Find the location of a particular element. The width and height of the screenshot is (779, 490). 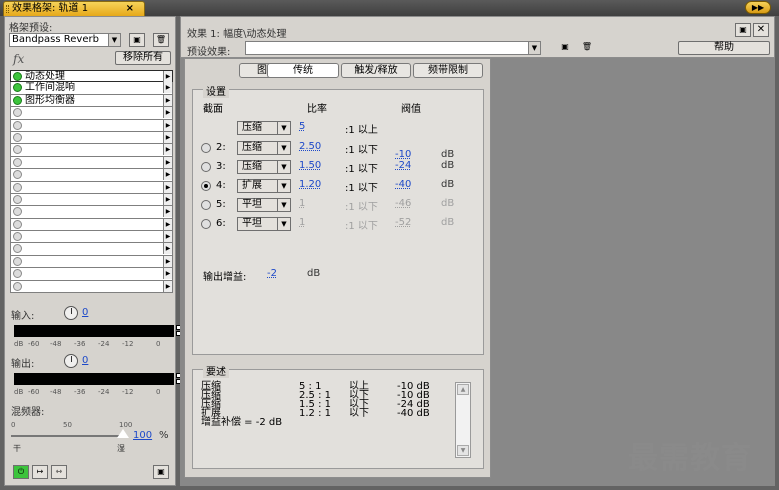

output-value: 0 is located at coordinates (85, 360).